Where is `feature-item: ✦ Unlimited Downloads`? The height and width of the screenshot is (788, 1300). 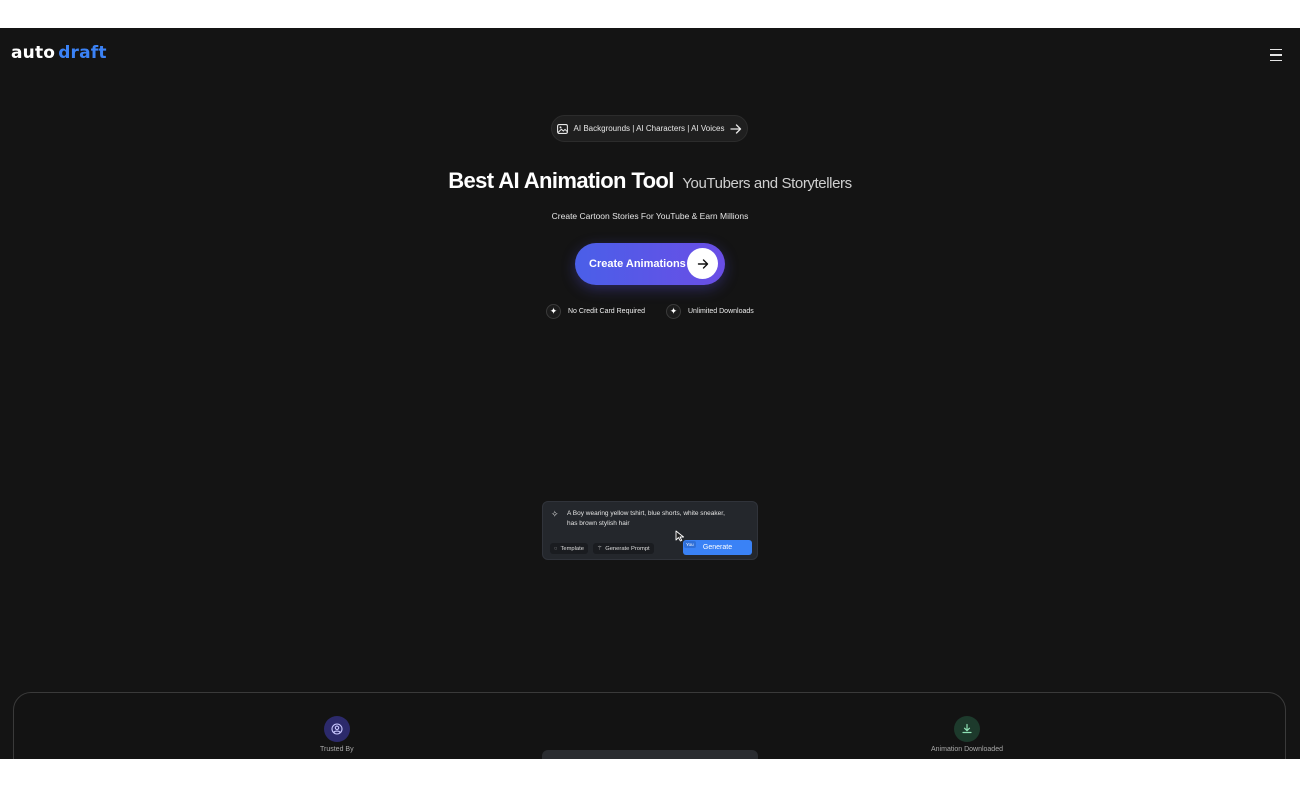 feature-item: ✦ Unlimited Downloads is located at coordinates (710, 311).